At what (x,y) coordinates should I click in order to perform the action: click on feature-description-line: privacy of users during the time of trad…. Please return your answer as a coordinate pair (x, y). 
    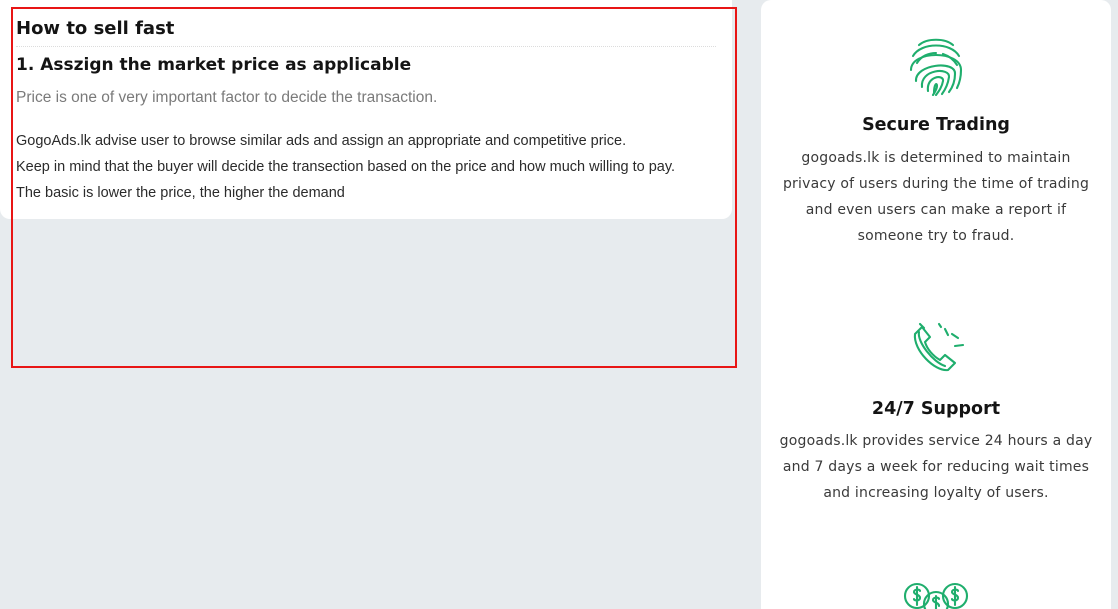
    Looking at the image, I should click on (936, 184).